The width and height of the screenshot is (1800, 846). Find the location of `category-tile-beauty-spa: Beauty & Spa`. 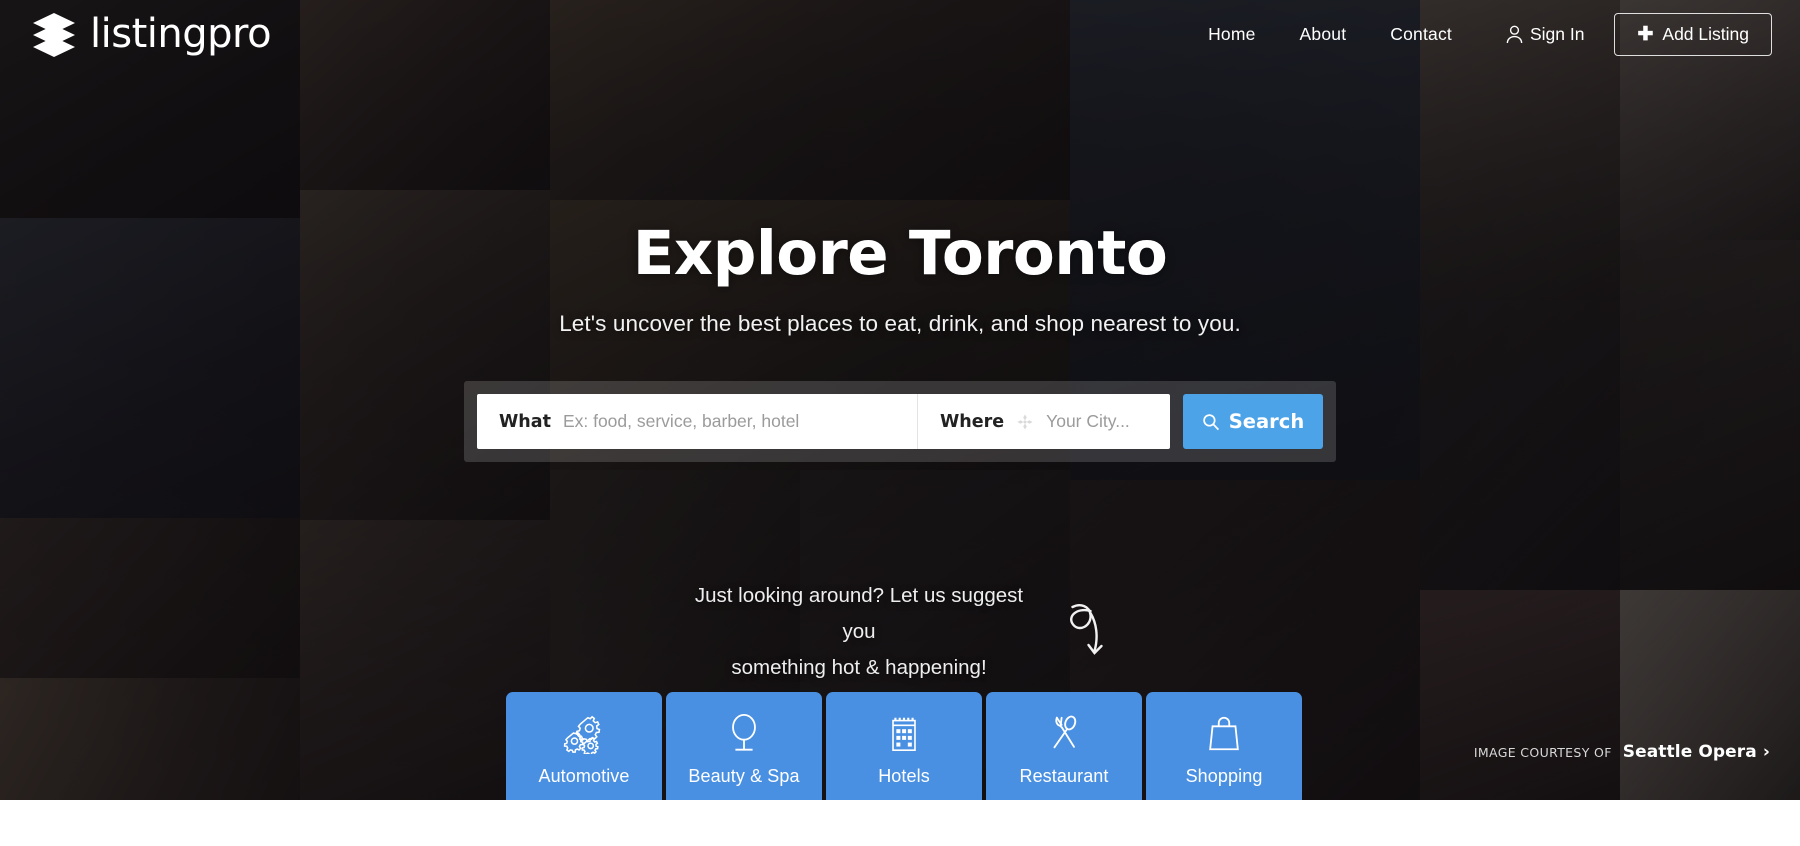

category-tile-beauty-spa: Beauty & Spa is located at coordinates (744, 746).